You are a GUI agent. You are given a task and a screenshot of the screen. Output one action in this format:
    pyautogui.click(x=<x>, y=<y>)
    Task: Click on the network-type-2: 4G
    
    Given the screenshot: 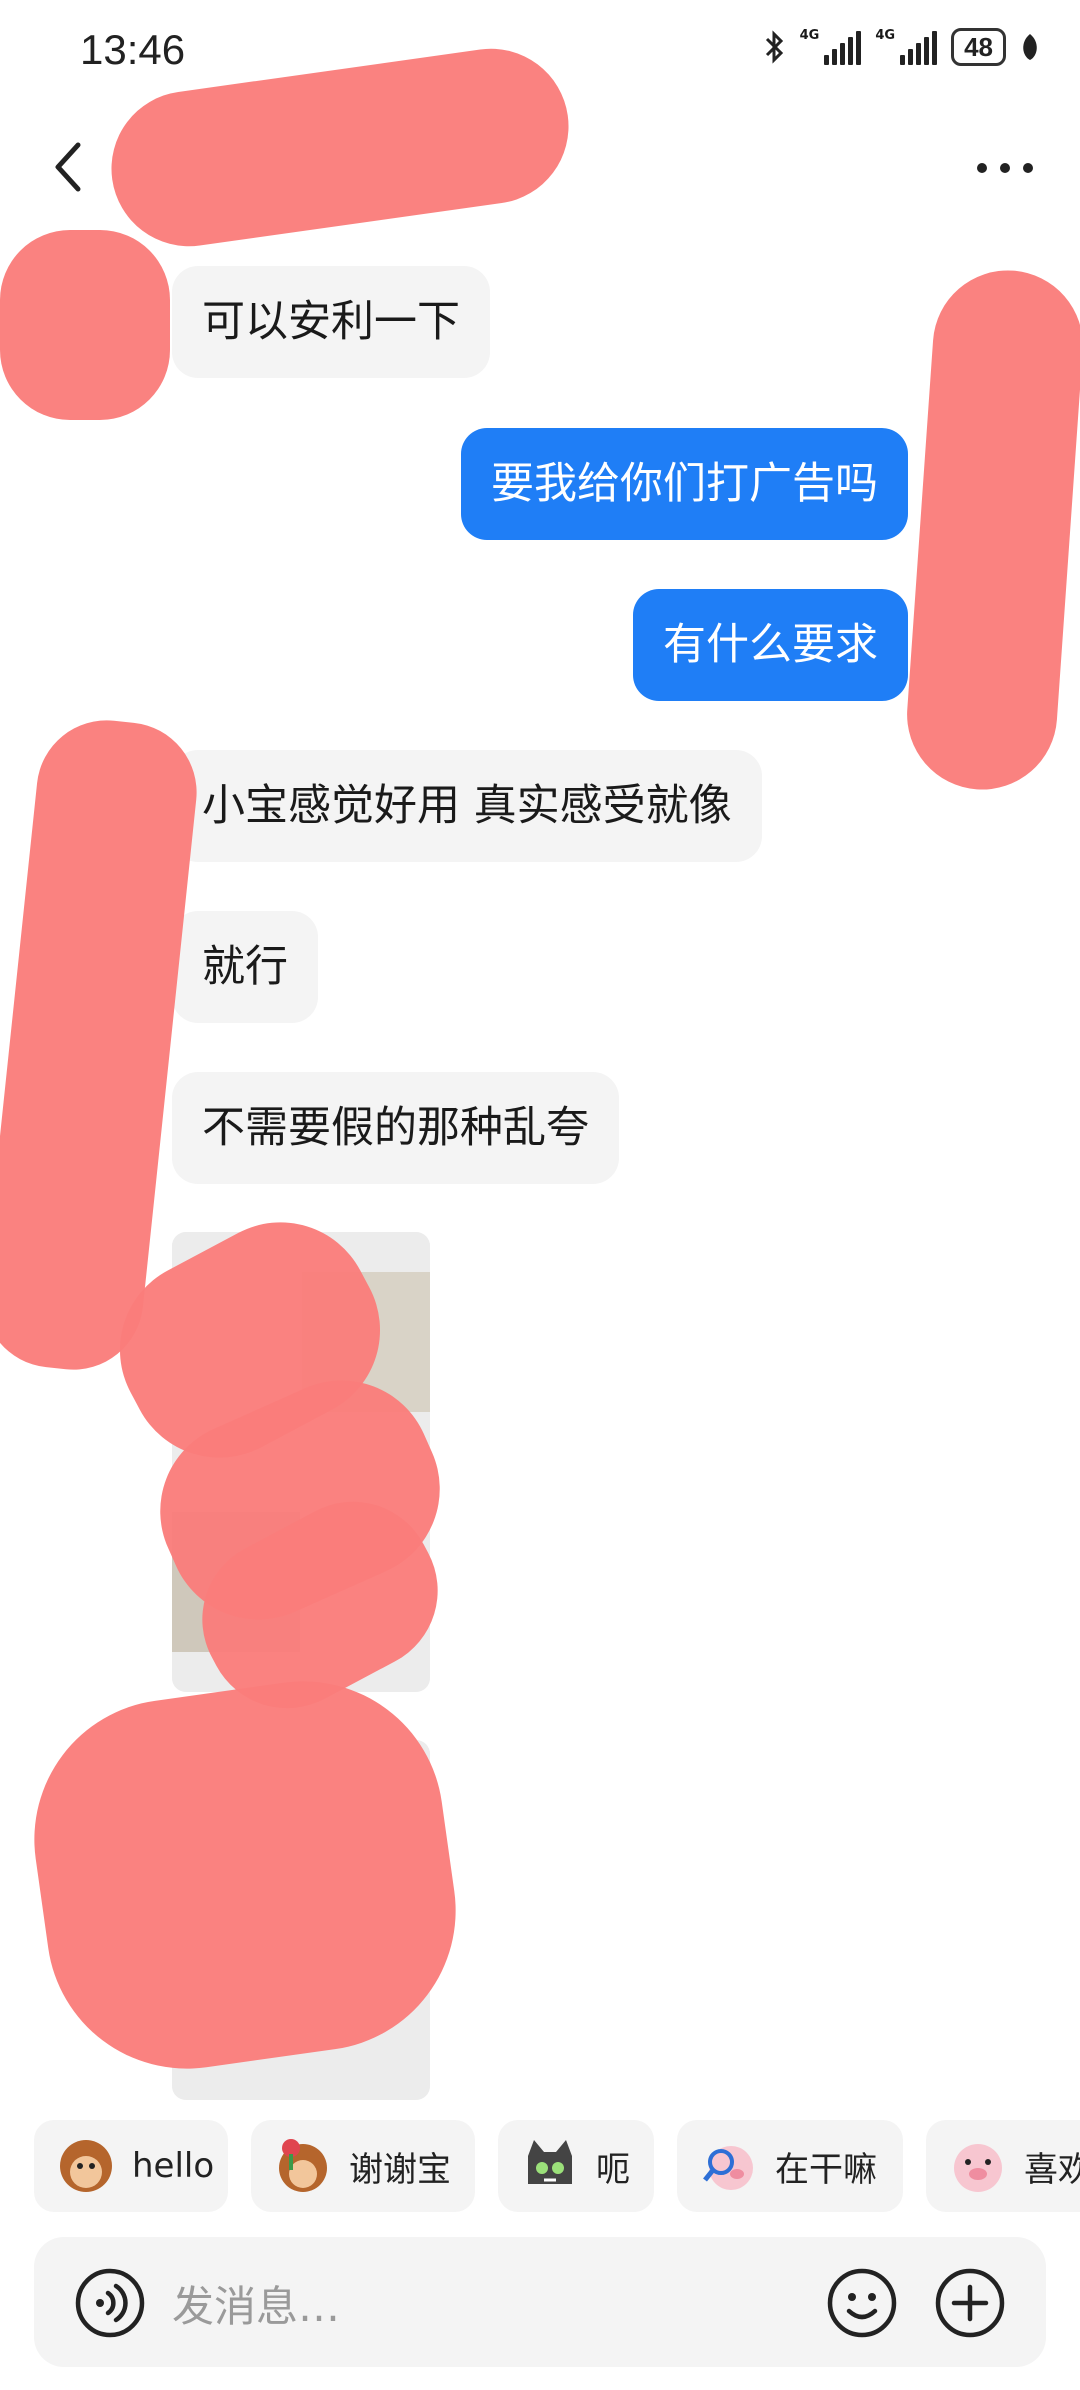 What is the action you would take?
    pyautogui.click(x=885, y=35)
    